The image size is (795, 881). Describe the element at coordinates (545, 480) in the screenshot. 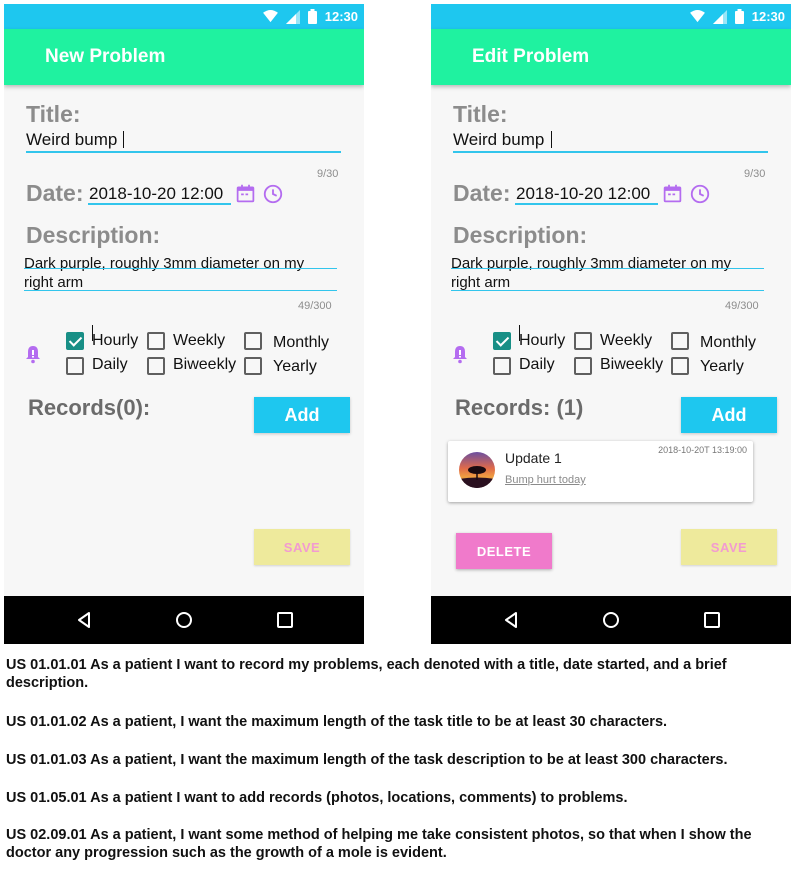

I see `record-comment-link: Bump hurt today` at that location.